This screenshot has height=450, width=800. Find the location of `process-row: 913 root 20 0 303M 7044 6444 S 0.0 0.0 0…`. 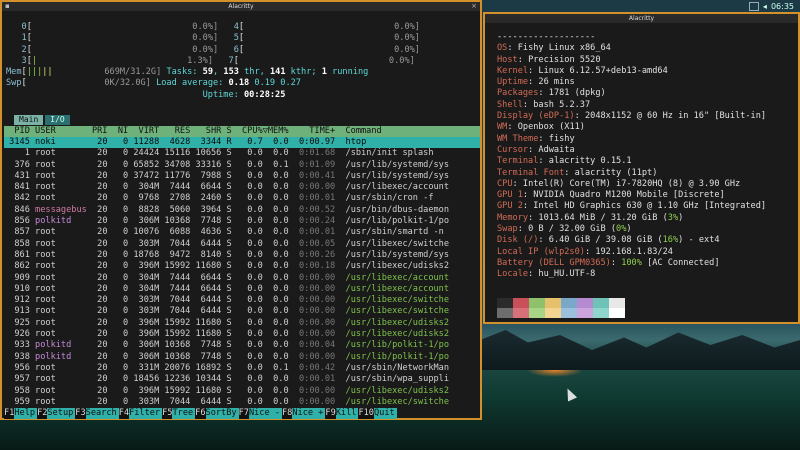

process-row: 913 root 20 0 303M 7044 6444 S 0.0 0.0 0… is located at coordinates (242, 311).